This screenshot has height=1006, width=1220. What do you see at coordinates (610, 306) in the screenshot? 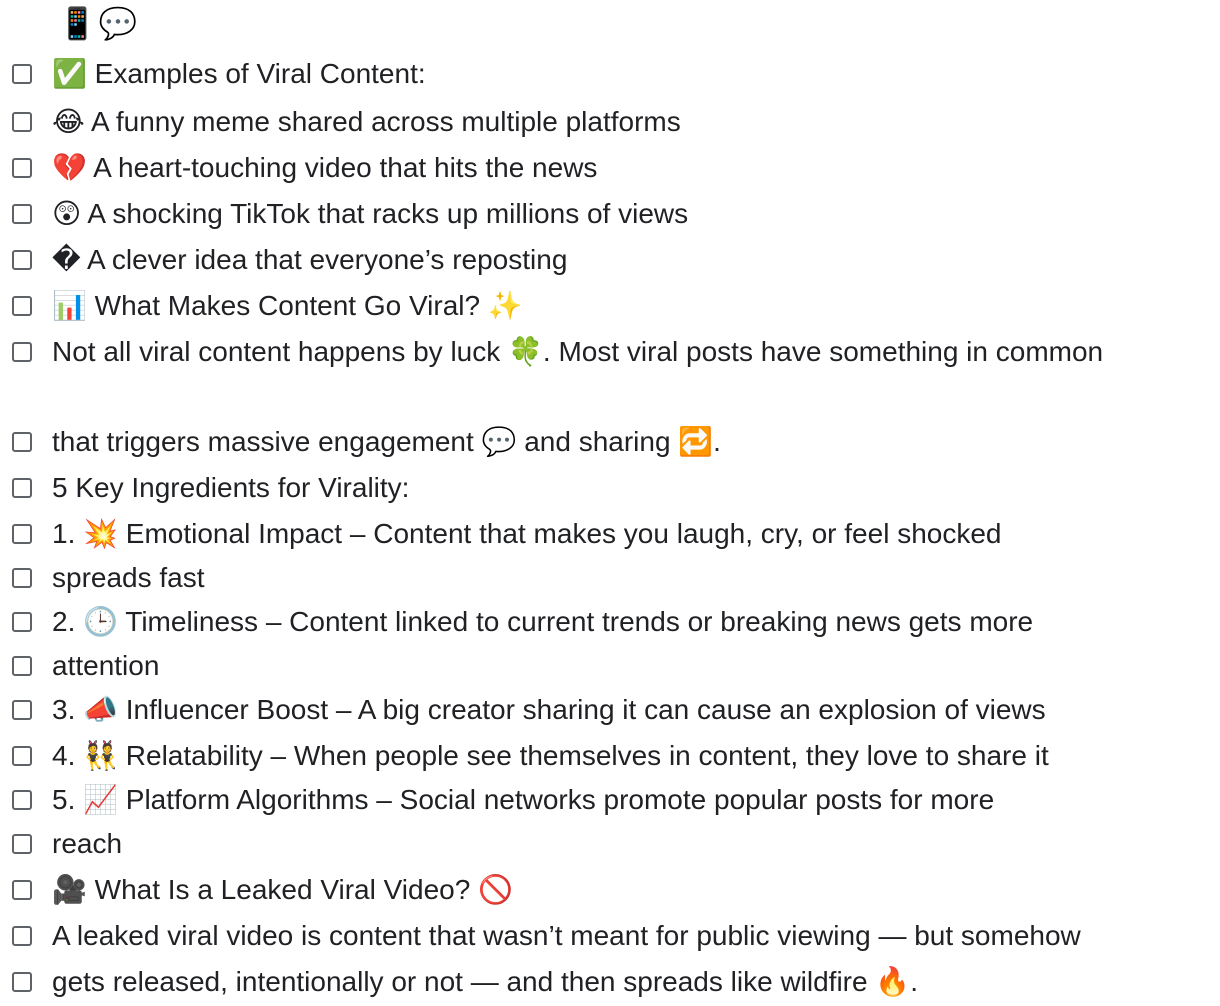
I see `list-item: 📊 What Makes Content Go Viral? ✨` at bounding box center [610, 306].